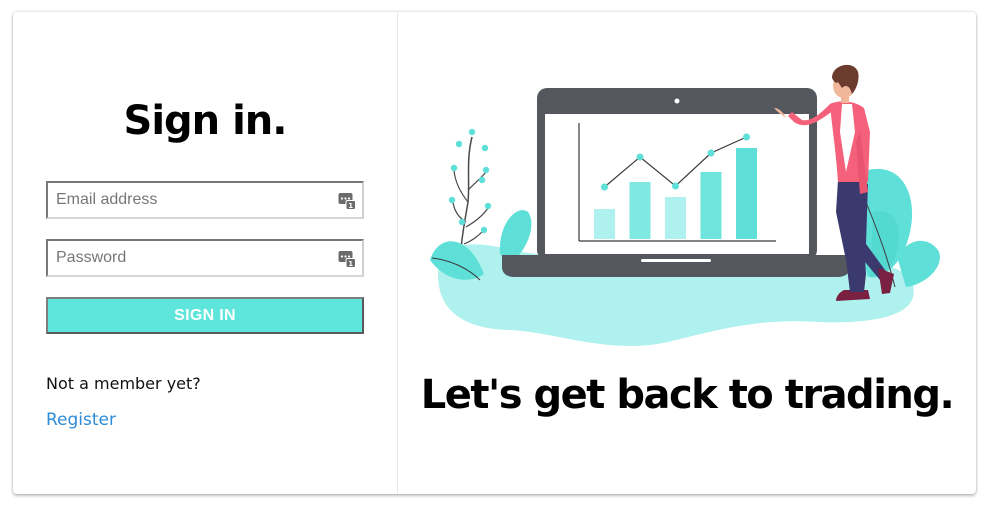  I want to click on password-field-wrapper: 1, so click(205, 258).